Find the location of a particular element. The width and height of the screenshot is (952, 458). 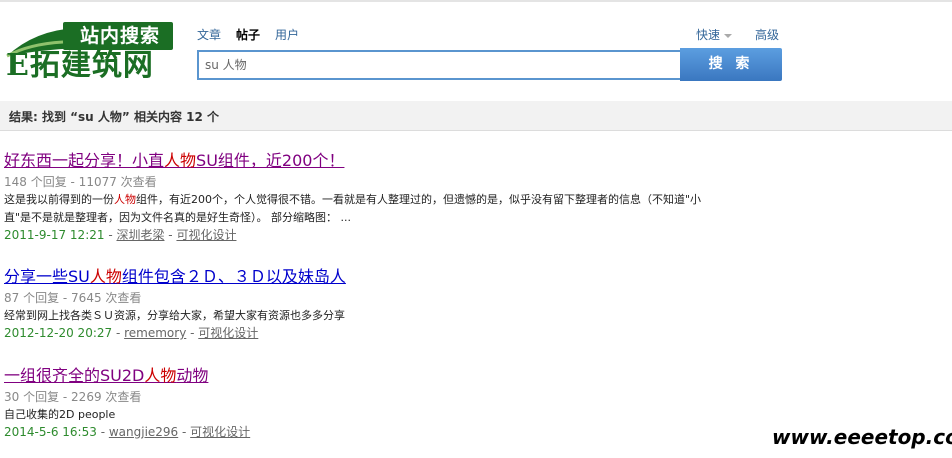

site-logo: 站内搜索 E拓建筑网 is located at coordinates (91, 53).